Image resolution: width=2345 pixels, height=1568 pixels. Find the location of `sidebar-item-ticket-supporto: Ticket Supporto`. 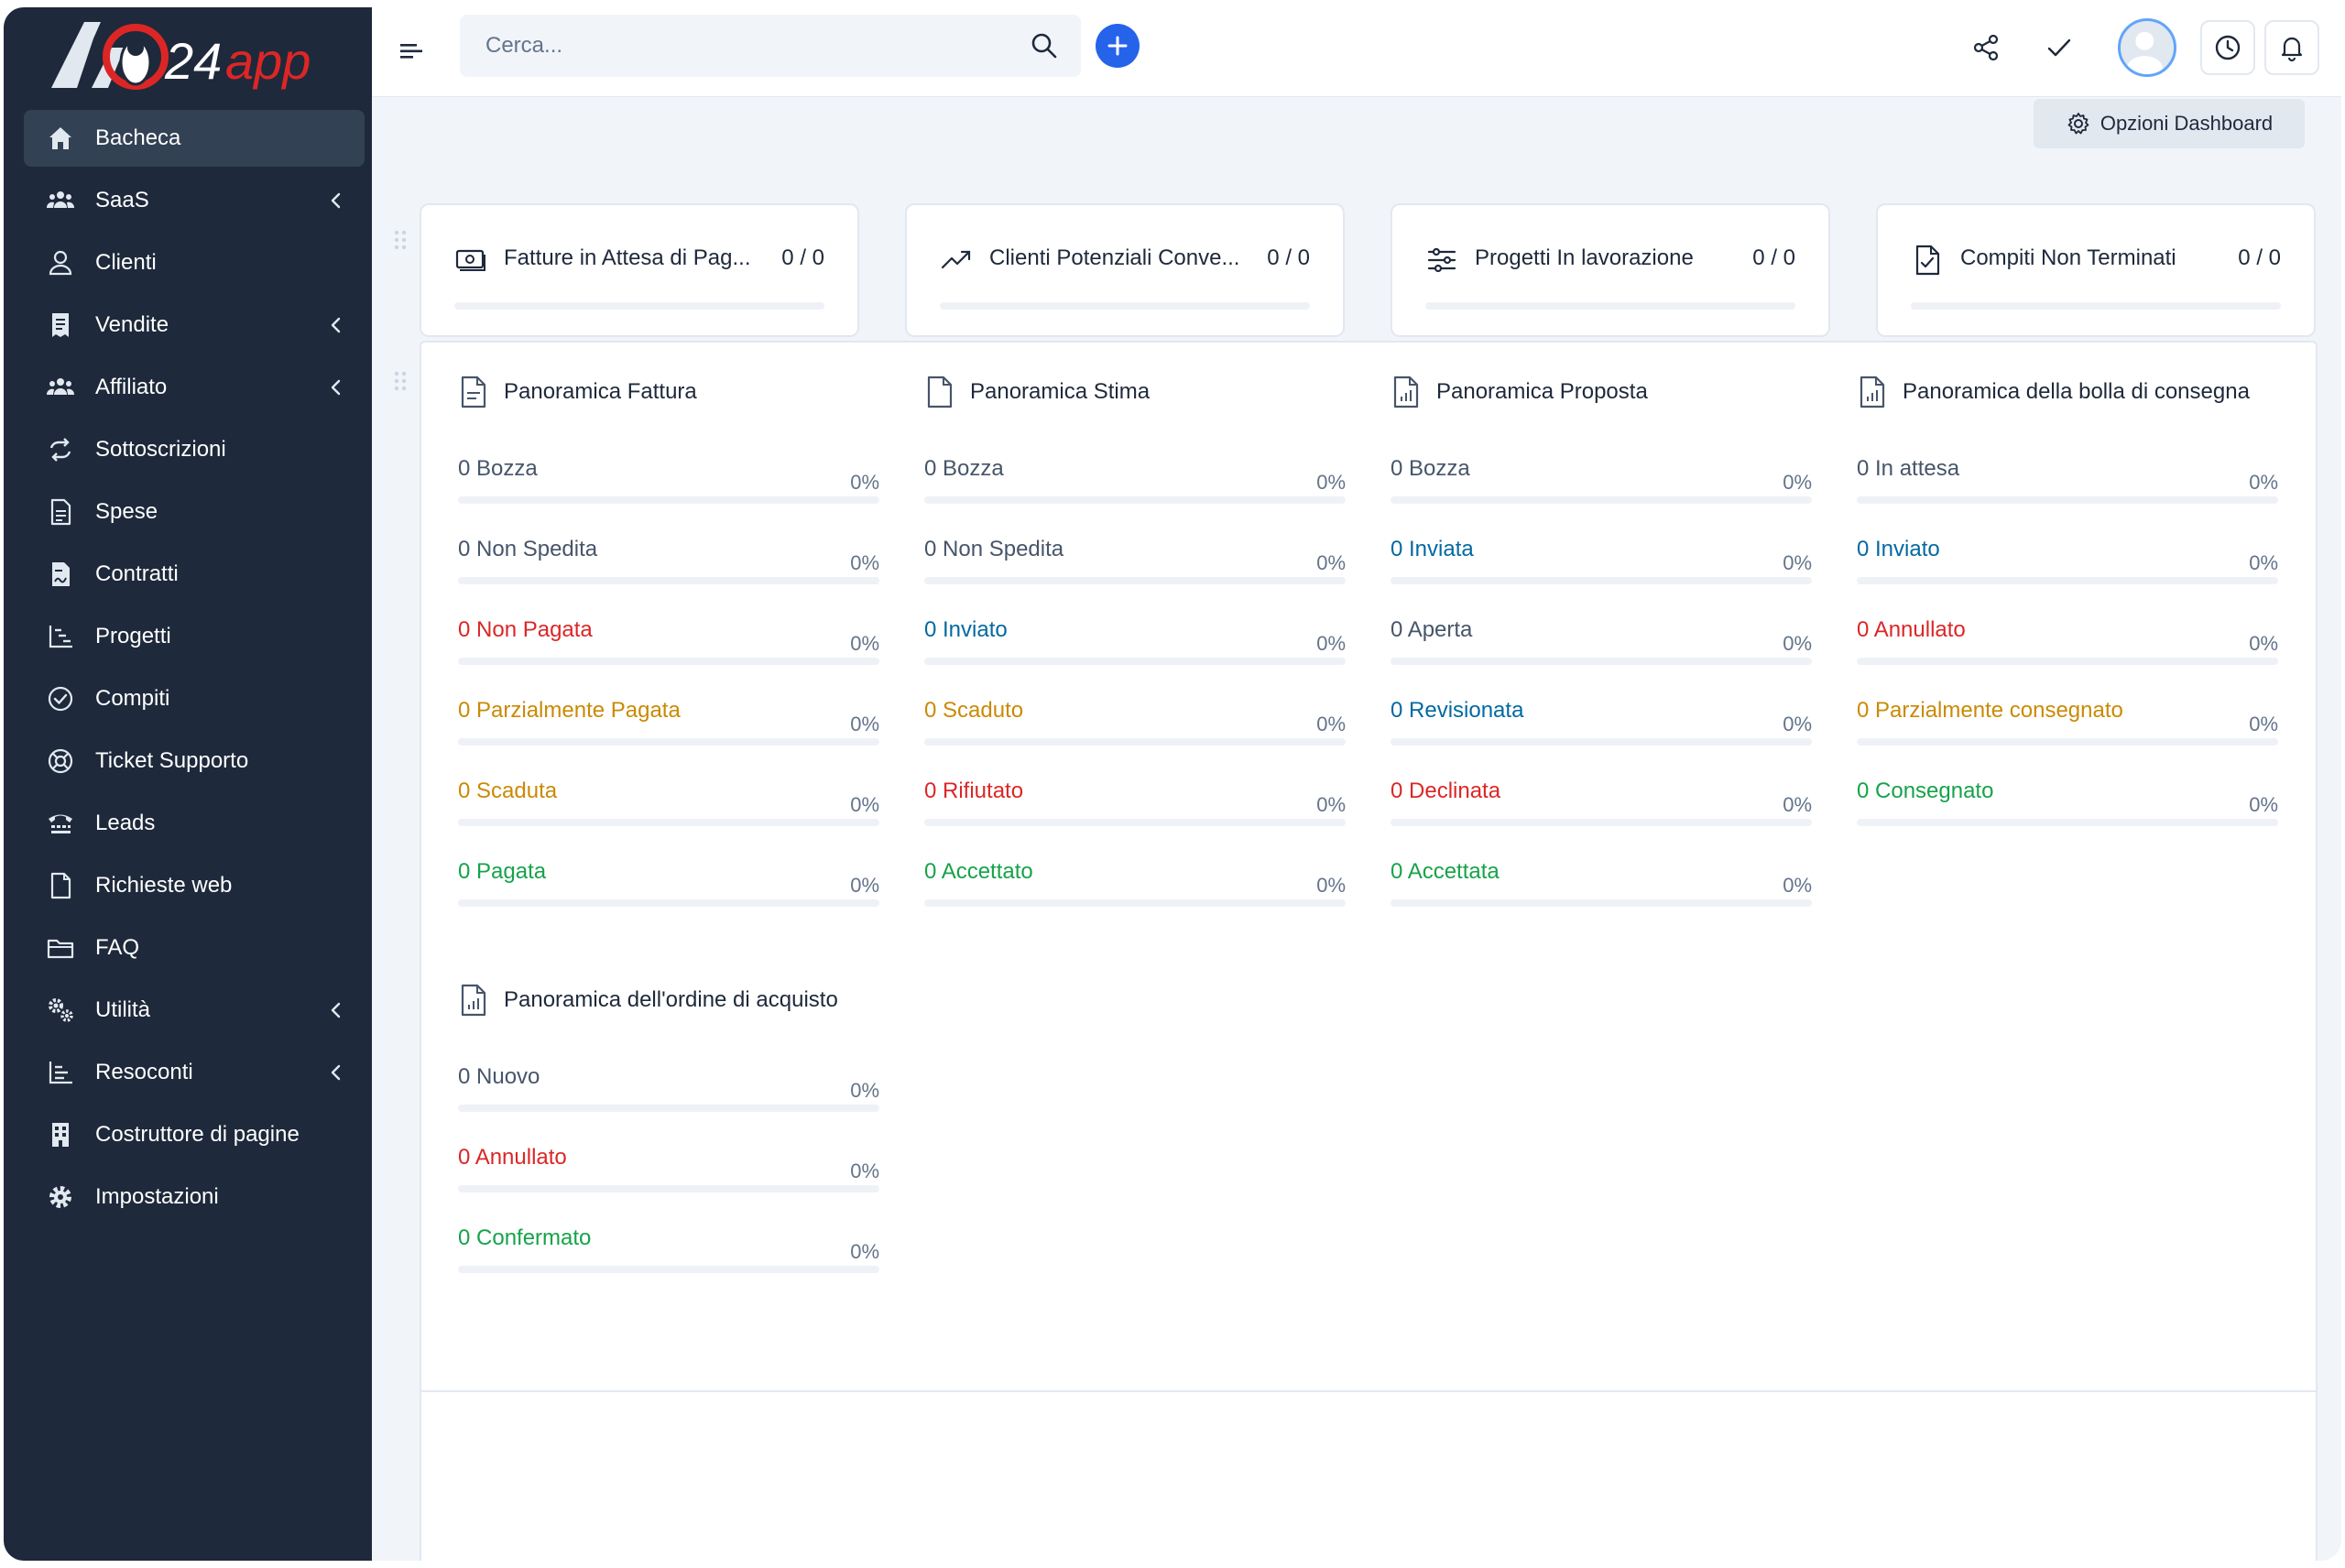

sidebar-item-ticket-supporto: Ticket Supporto is located at coordinates (194, 761).